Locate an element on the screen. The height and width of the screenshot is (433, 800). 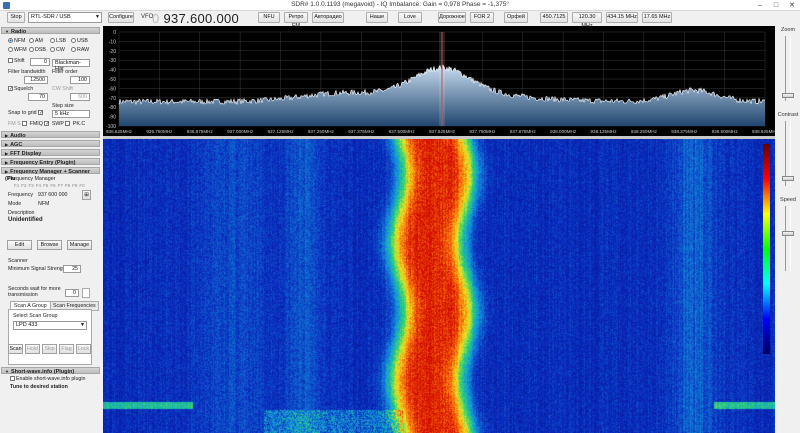
manage-button: Manage is located at coordinates (79, 245).